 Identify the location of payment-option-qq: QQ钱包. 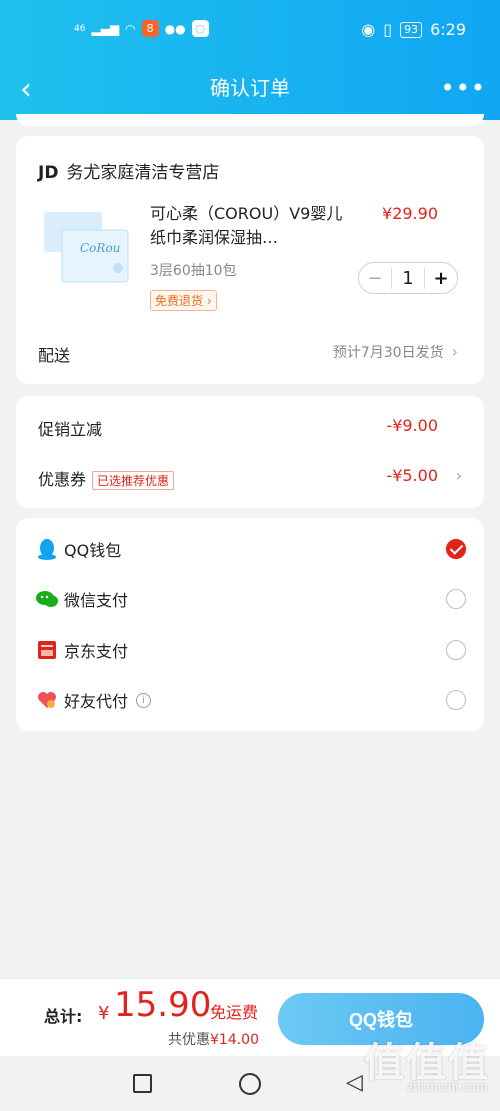
(251, 549).